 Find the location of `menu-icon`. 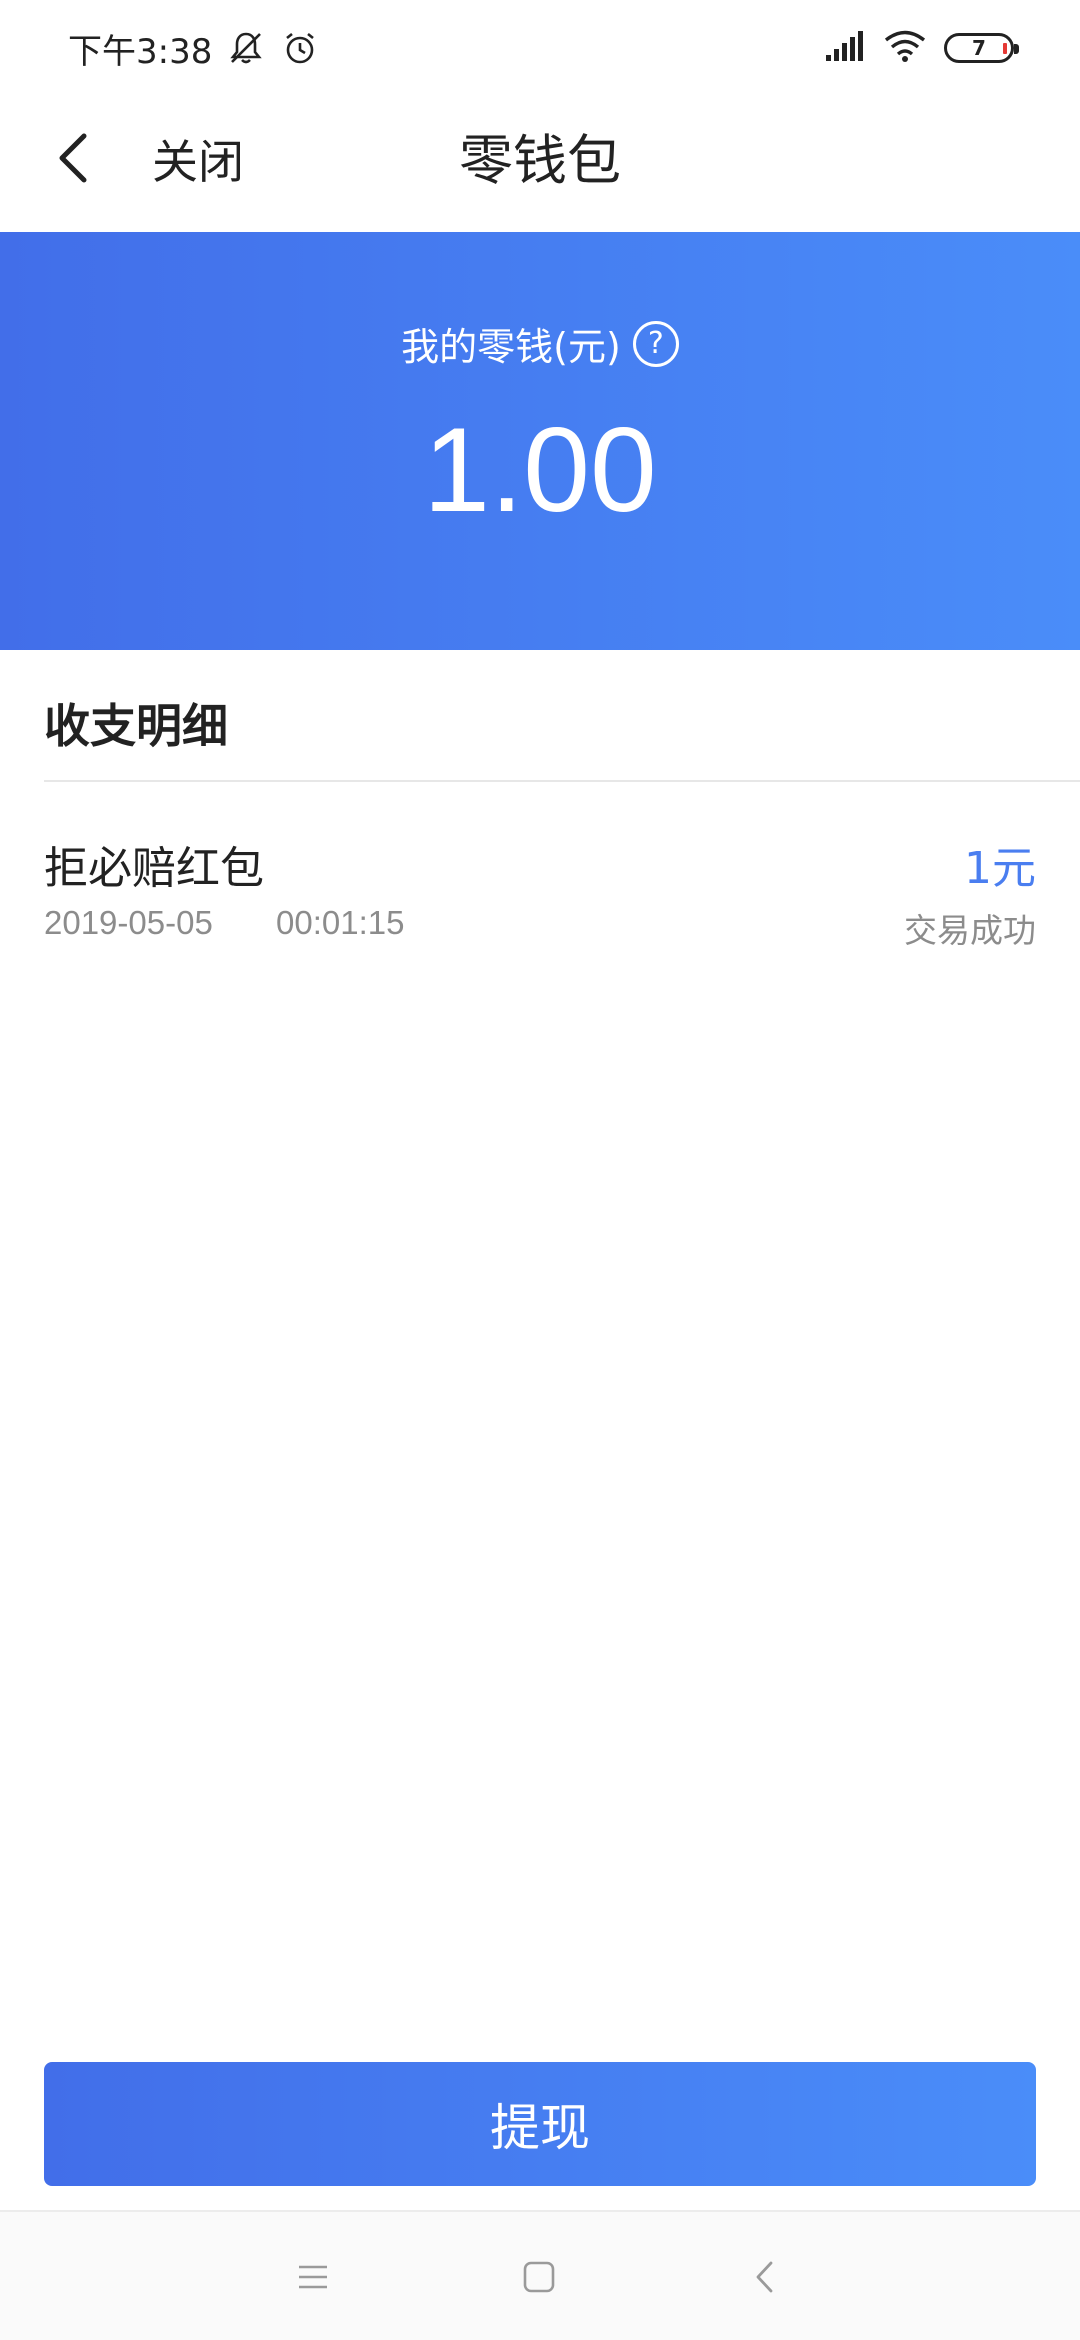

menu-icon is located at coordinates (313, 2277).